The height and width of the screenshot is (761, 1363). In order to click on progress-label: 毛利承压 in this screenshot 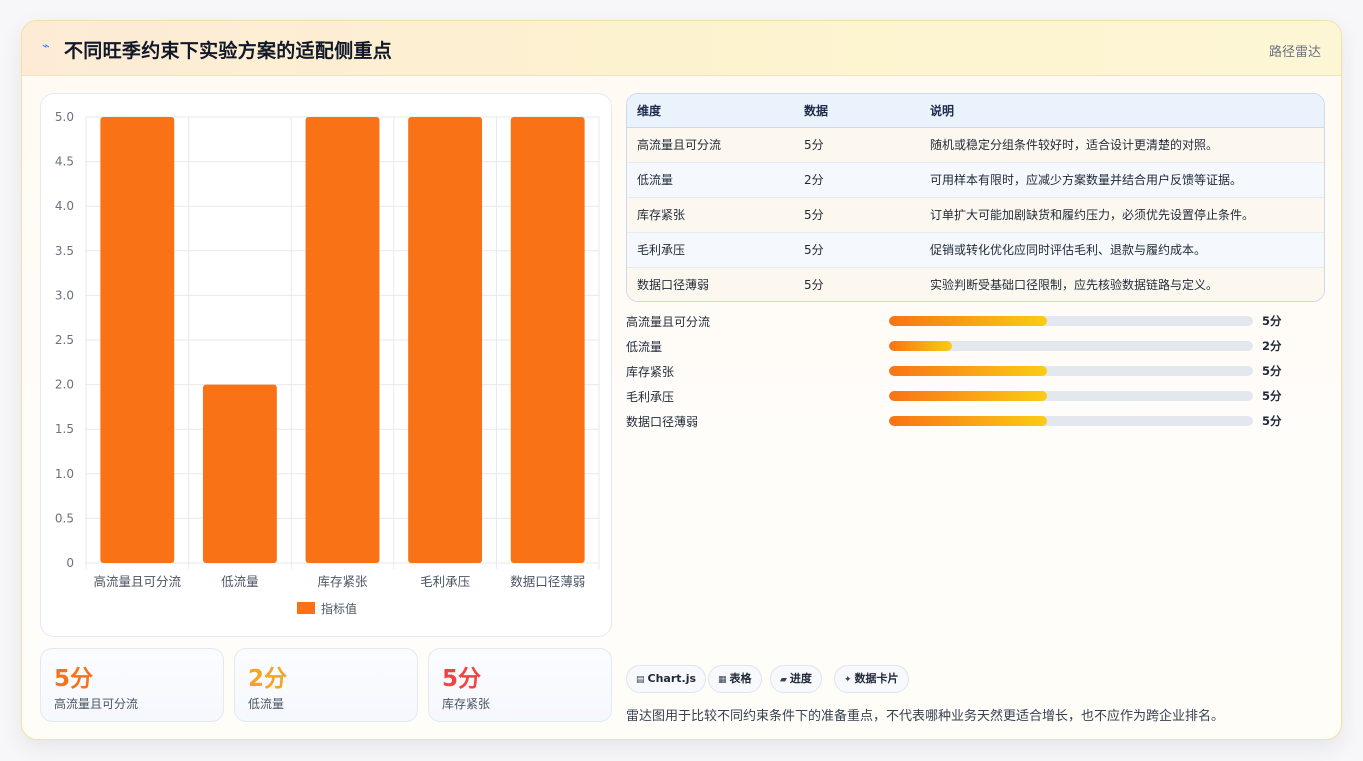, I will do `click(650, 397)`.